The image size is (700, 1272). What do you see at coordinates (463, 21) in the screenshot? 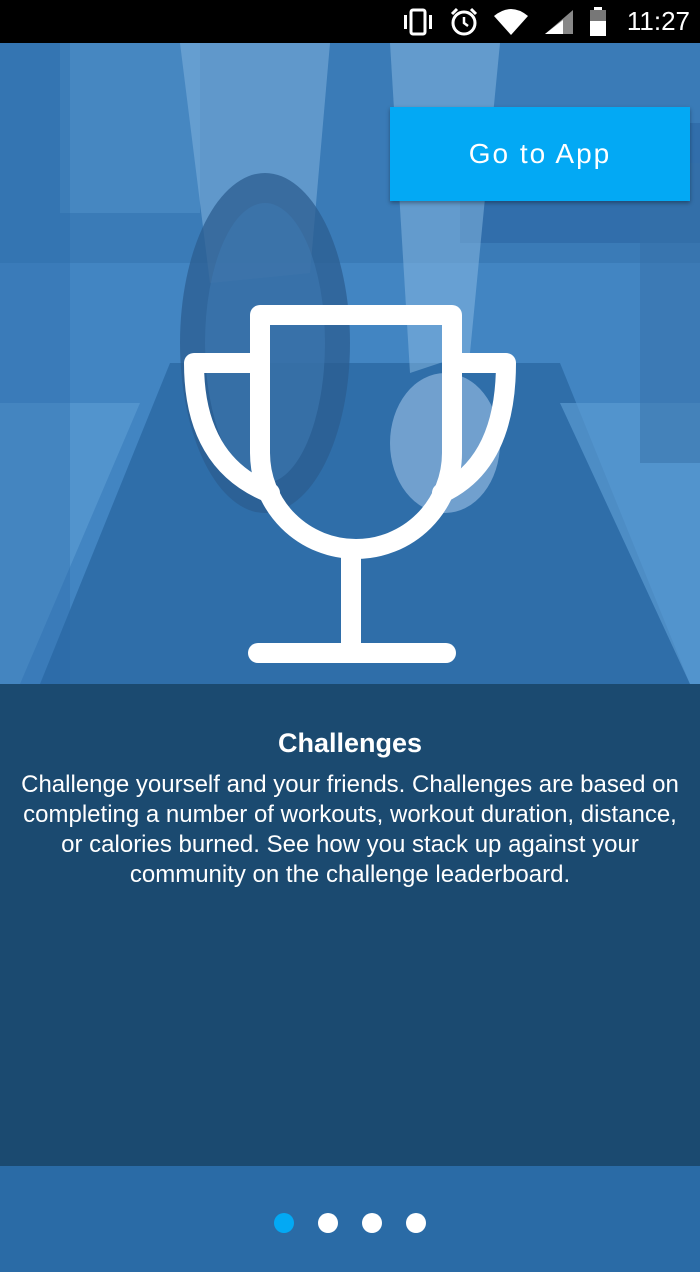
I see `alarm-icon` at bounding box center [463, 21].